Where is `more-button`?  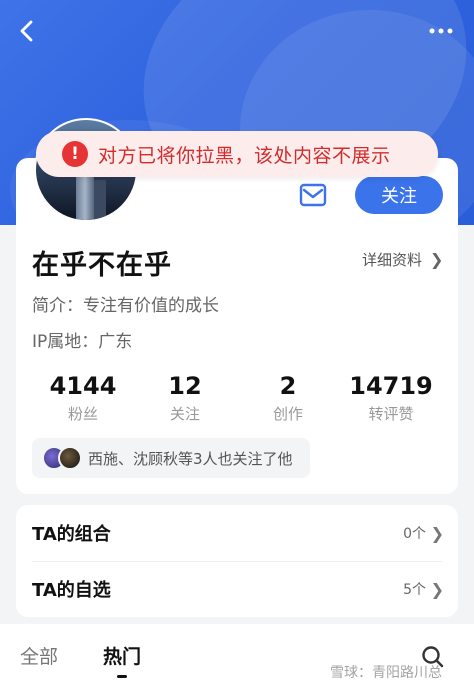
more-button is located at coordinates (441, 31).